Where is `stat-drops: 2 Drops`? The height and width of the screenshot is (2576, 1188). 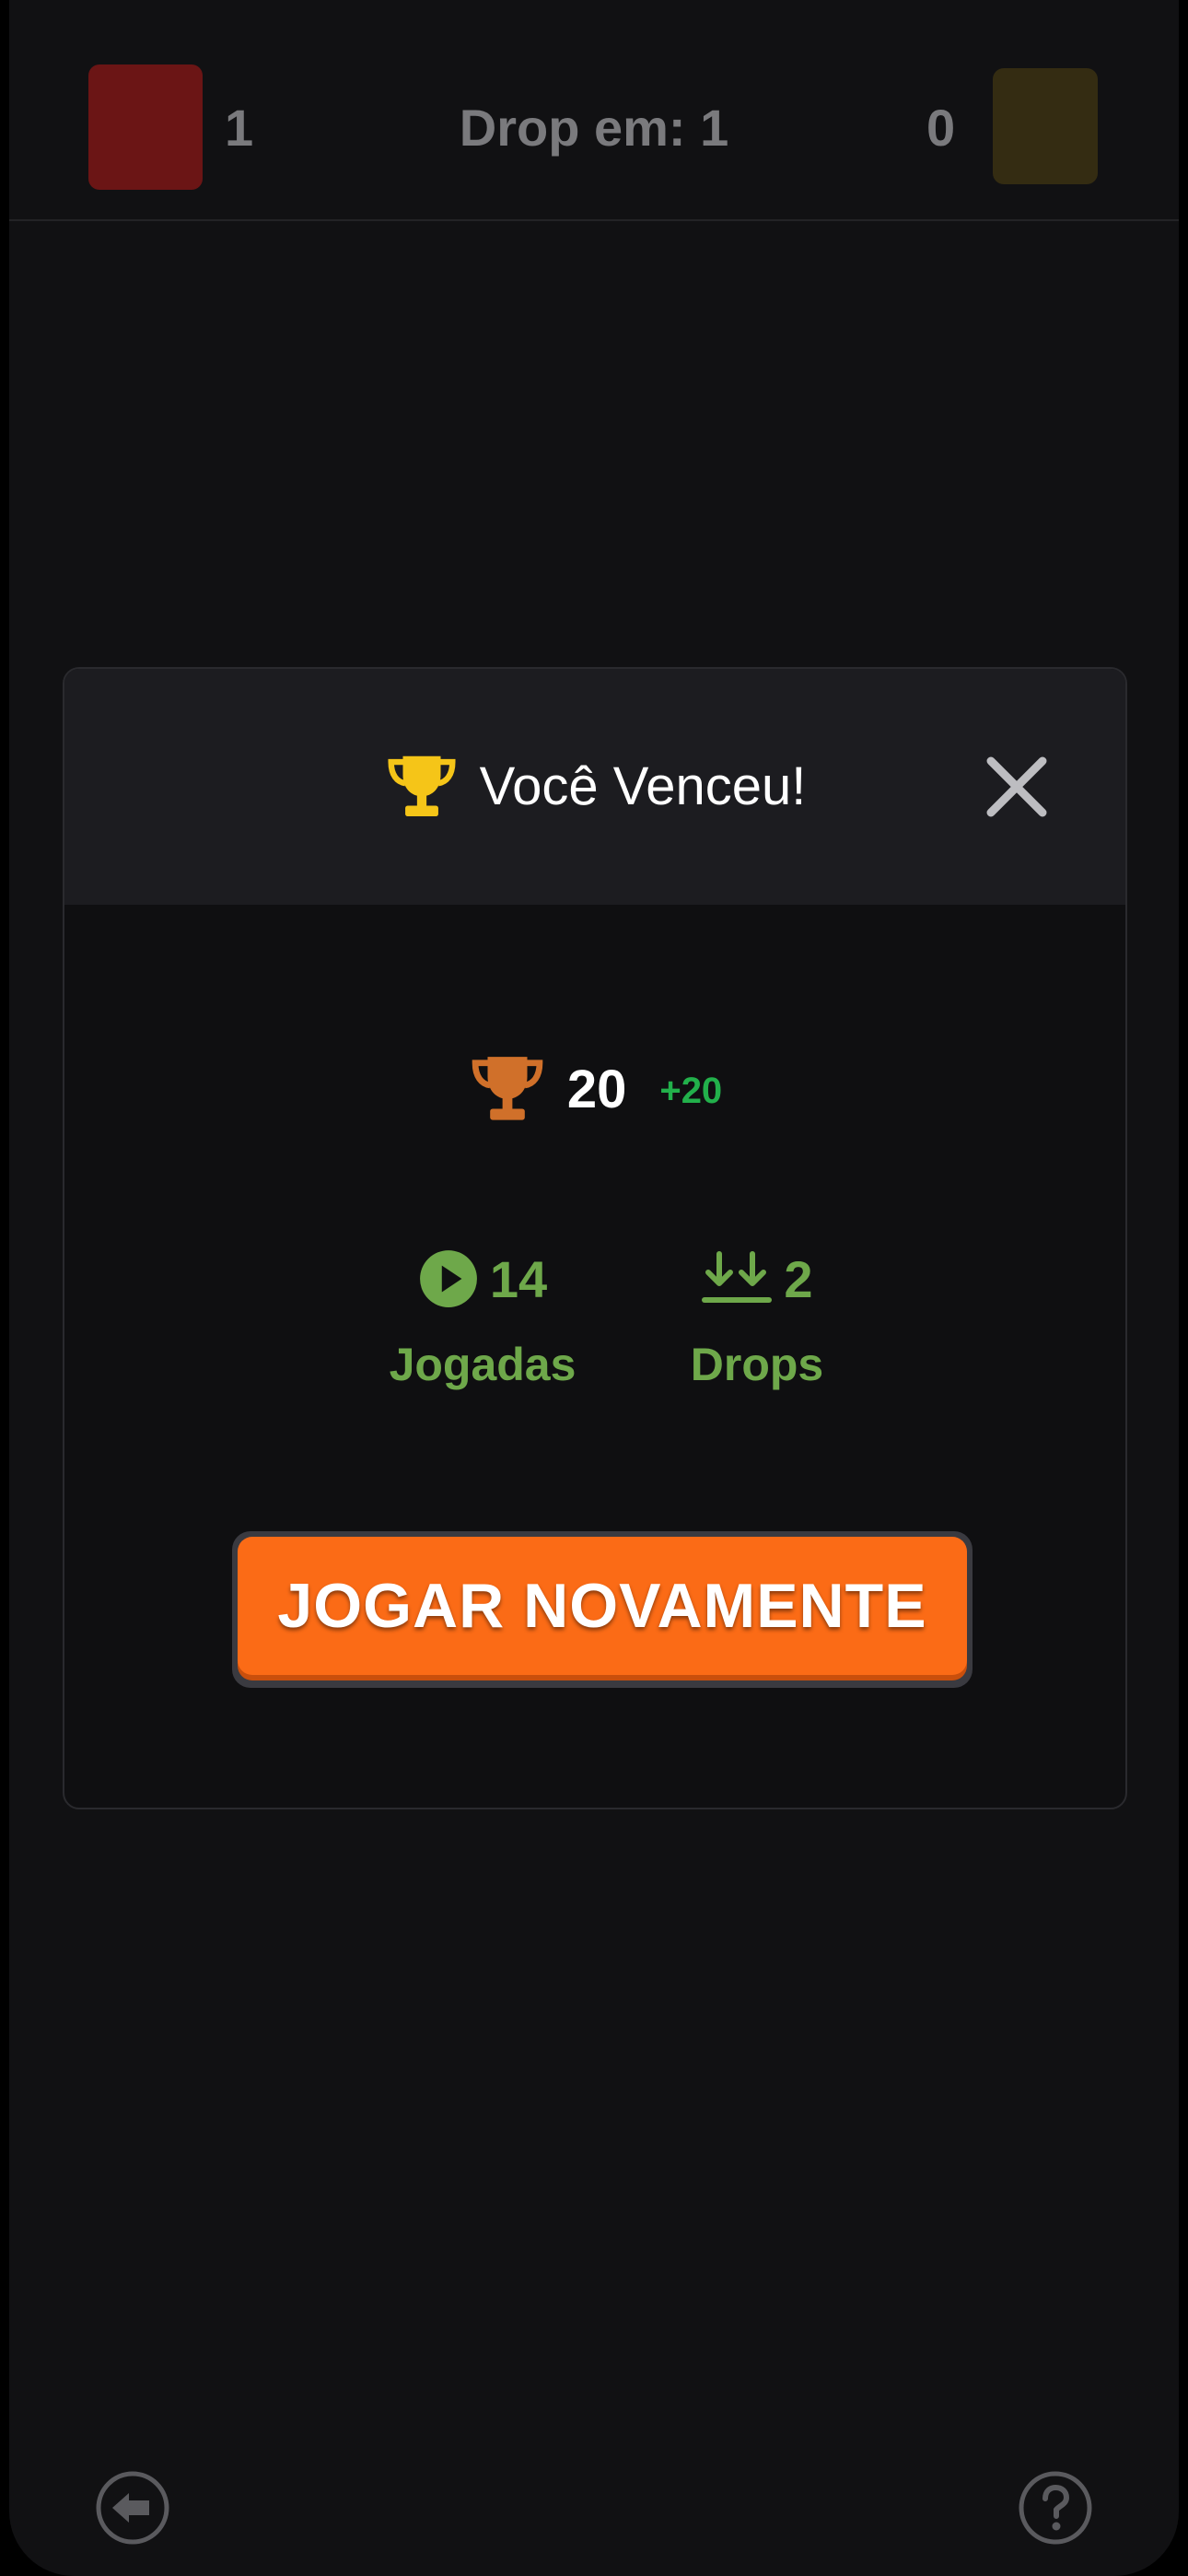
stat-drops: 2 Drops is located at coordinates (757, 1315).